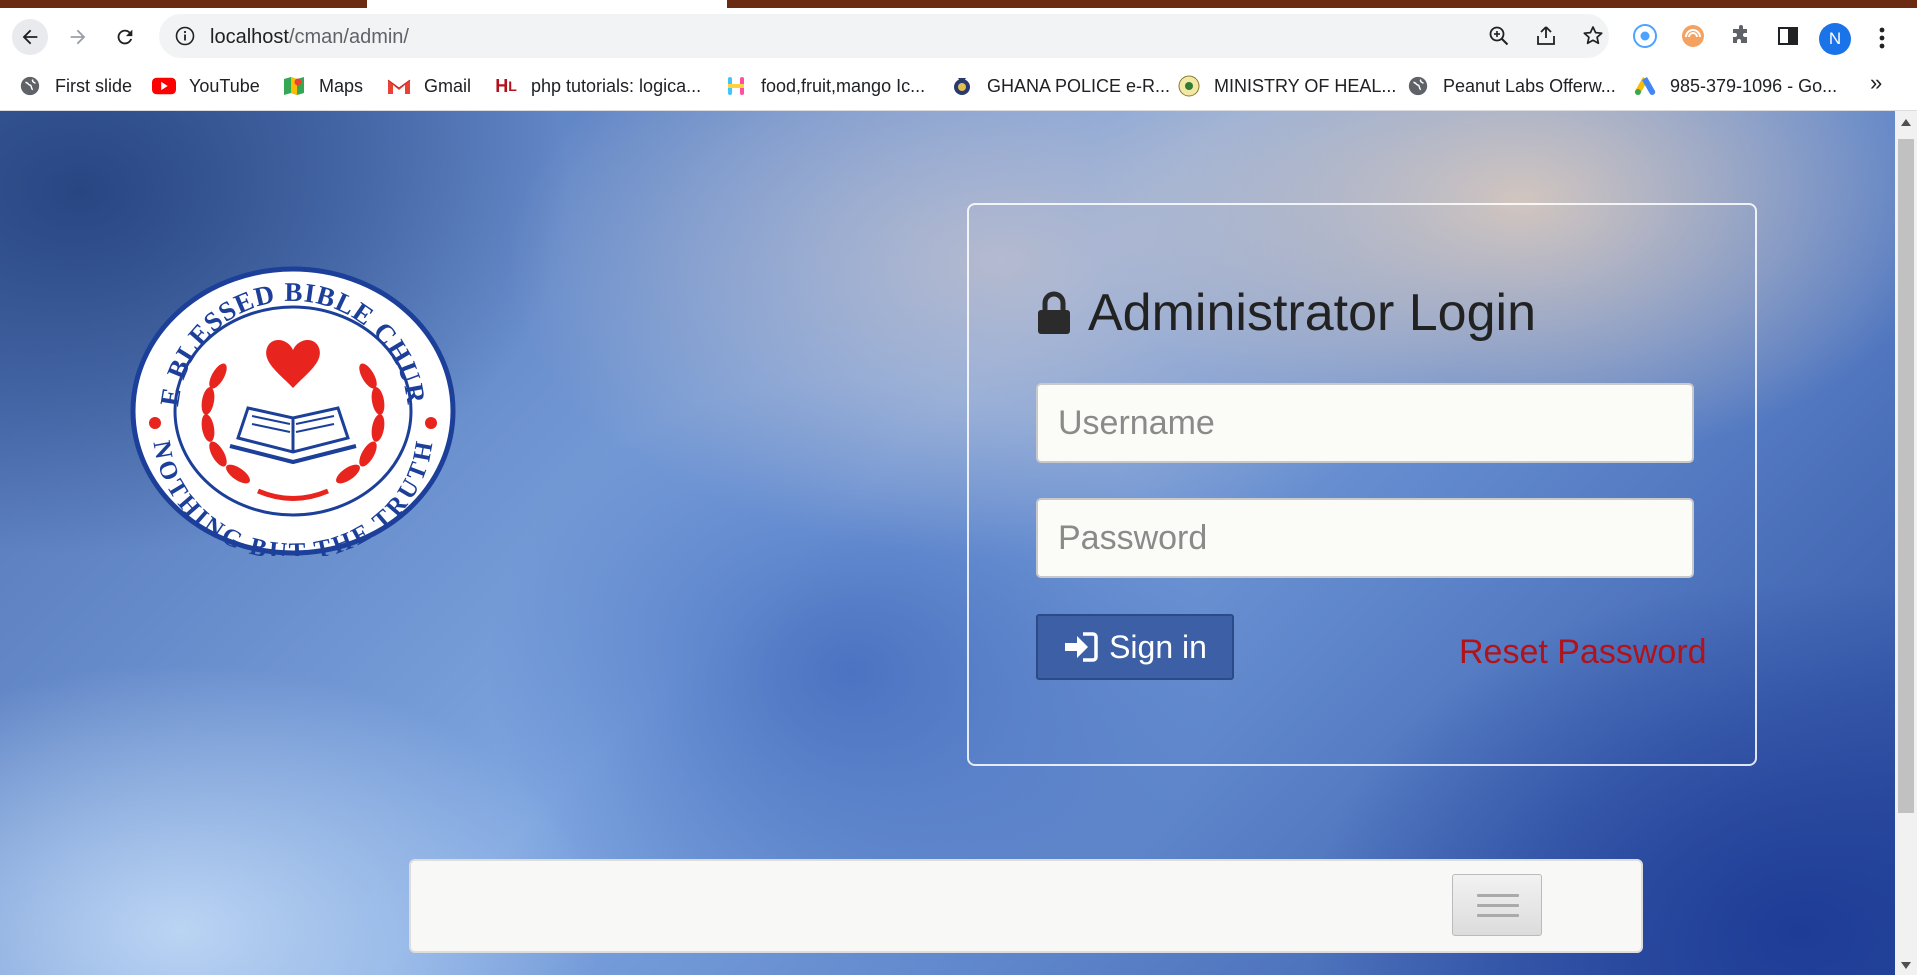 This screenshot has height=975, width=1917. Describe the element at coordinates (1365, 423) in the screenshot. I see `username-input` at that location.